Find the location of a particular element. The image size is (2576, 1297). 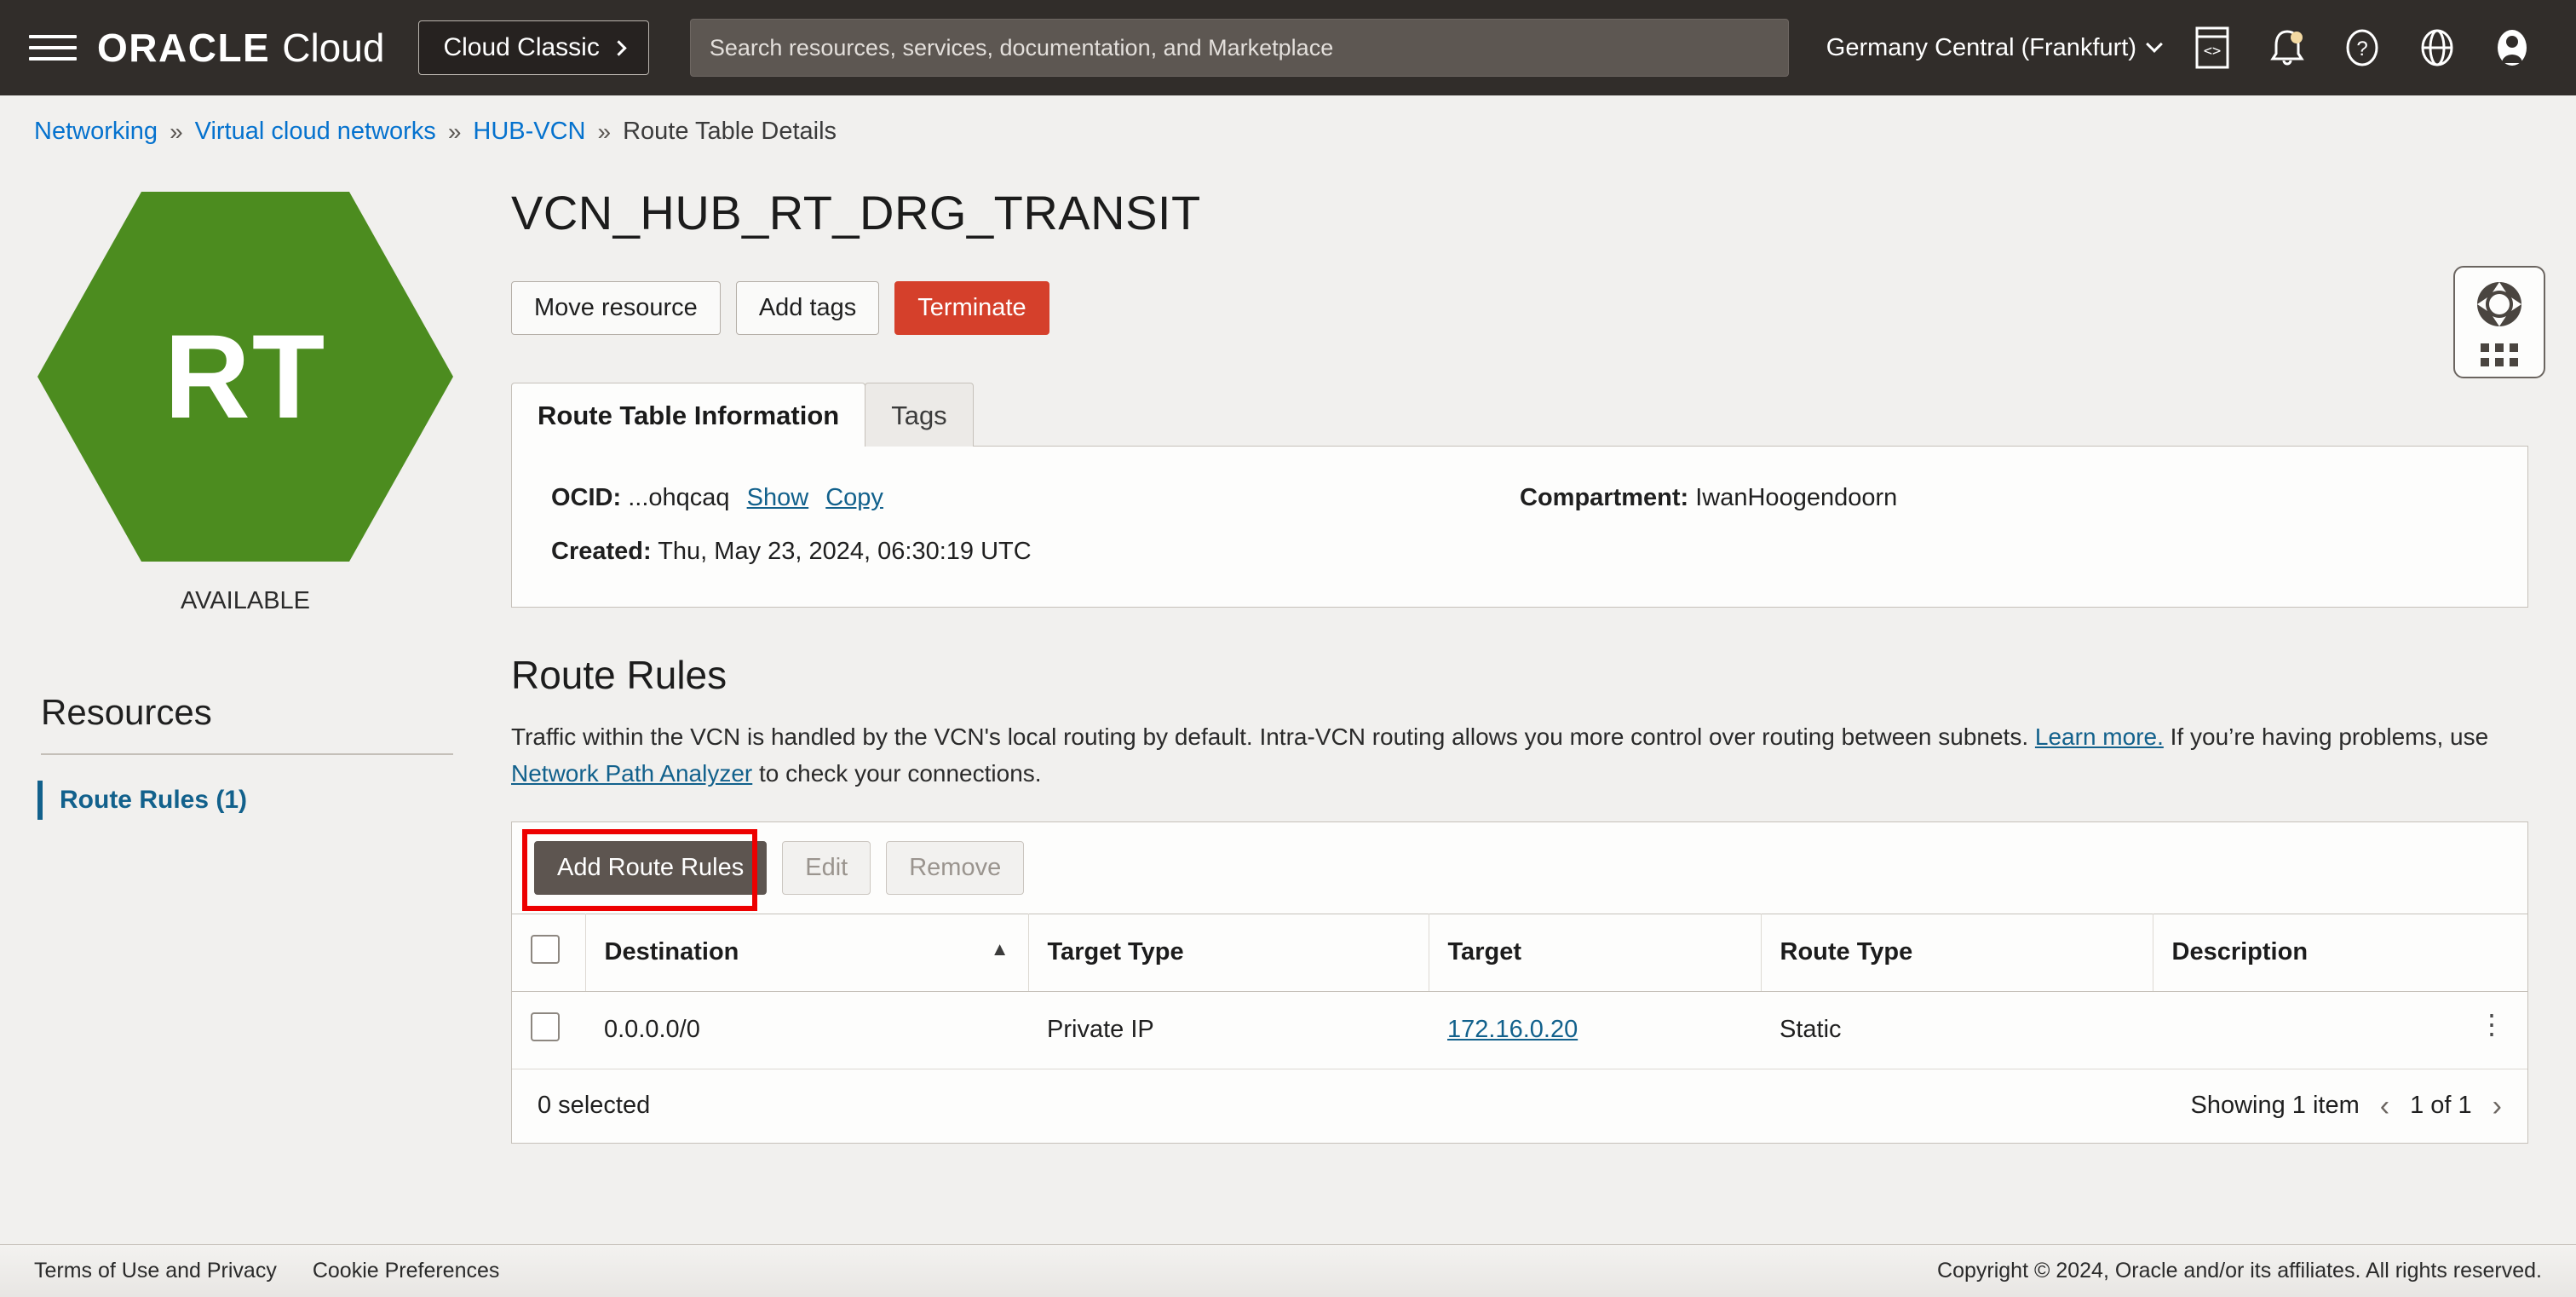

pagination: Showing 1 item ‹ 1 of 1 › is located at coordinates (2347, 1106).